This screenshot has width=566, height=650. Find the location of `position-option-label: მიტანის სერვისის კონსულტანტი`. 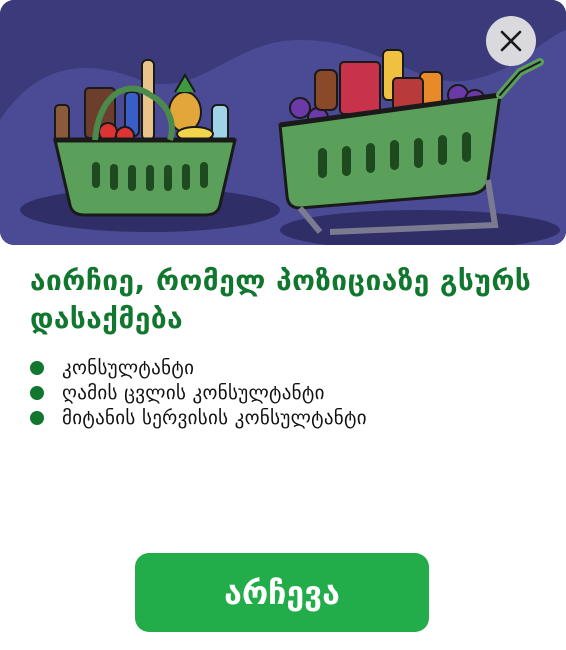

position-option-label: მიტანის სერვისის კონსულტანტი is located at coordinates (214, 417).